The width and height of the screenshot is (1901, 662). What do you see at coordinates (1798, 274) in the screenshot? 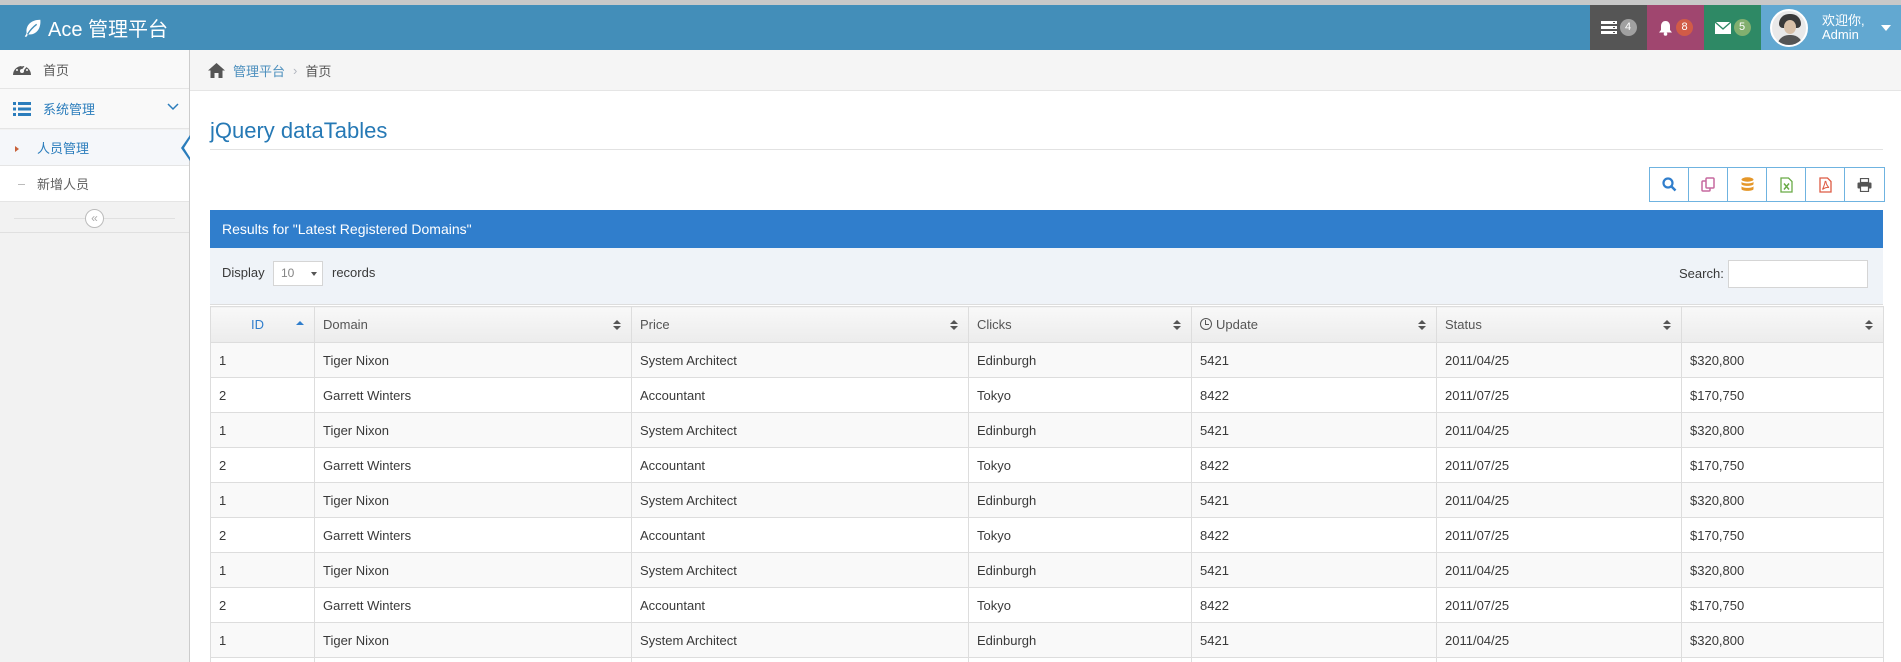
I see `search-input` at bounding box center [1798, 274].